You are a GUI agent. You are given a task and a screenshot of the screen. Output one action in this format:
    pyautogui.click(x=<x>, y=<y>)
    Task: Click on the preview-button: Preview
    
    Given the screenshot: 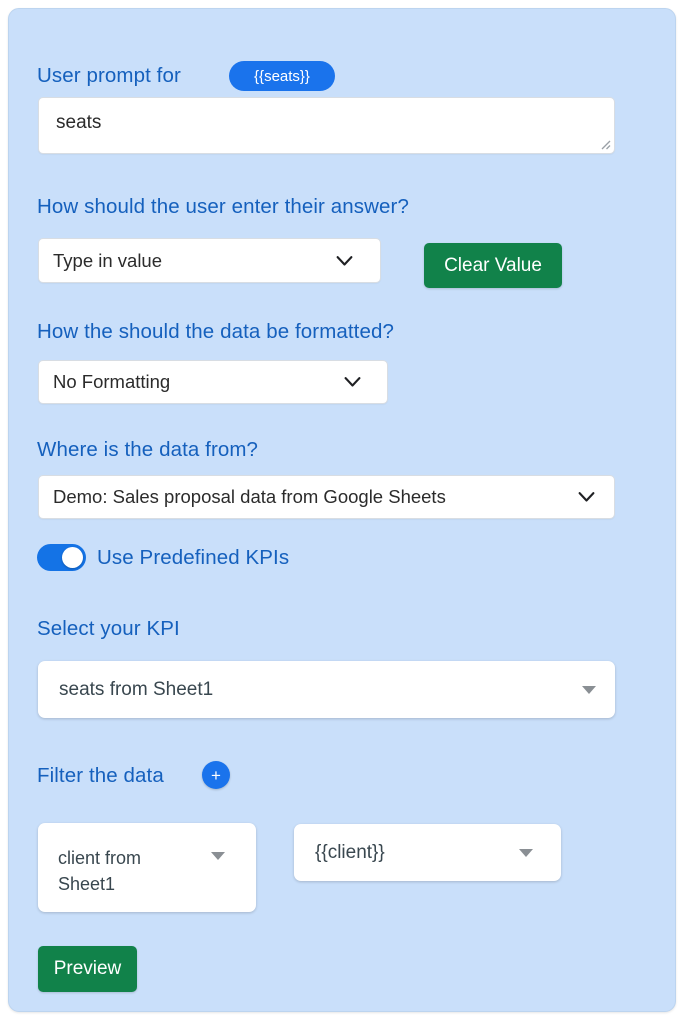 What is the action you would take?
    pyautogui.click(x=87, y=969)
    